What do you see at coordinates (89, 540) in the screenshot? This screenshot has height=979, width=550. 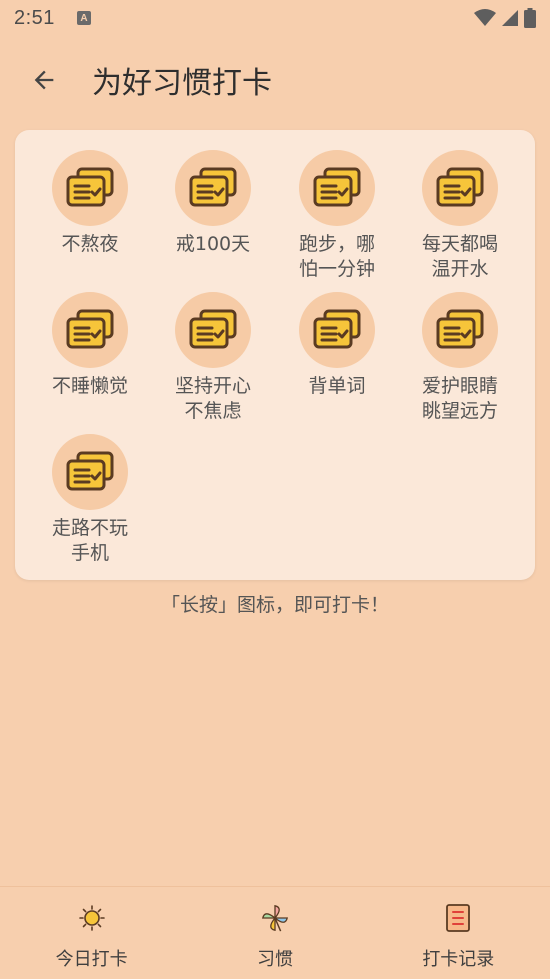 I see `habit-label: 走路不玩手机` at bounding box center [89, 540].